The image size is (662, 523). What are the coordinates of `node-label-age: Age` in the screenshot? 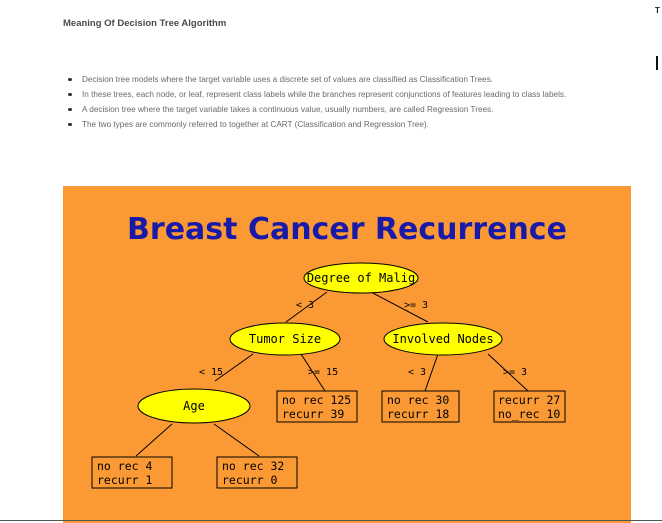 It's located at (194, 406).